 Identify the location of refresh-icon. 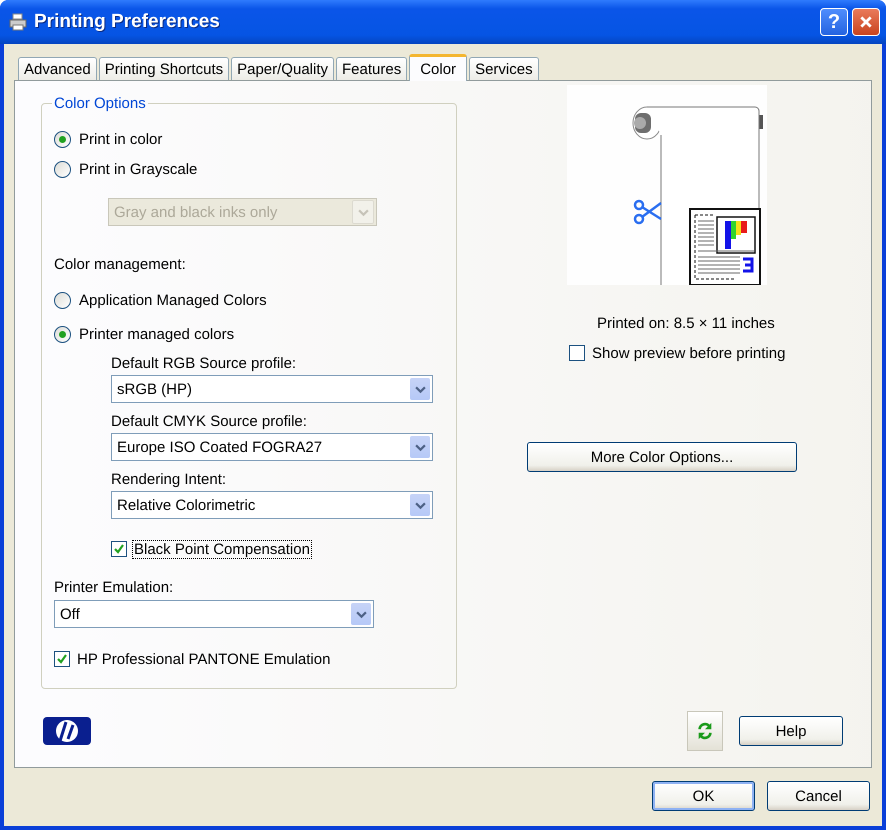
(705, 731).